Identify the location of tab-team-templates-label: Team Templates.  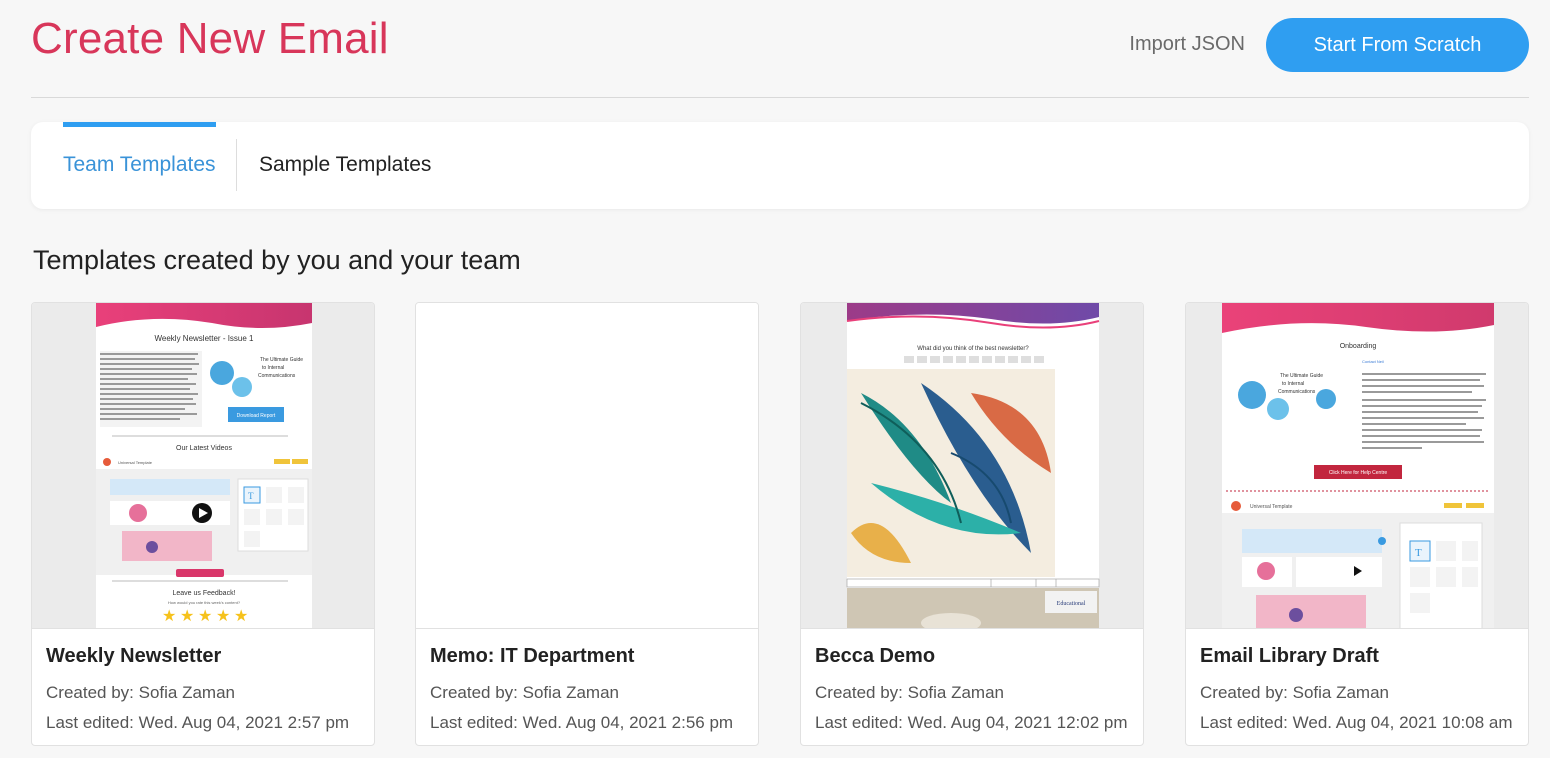
(139, 164).